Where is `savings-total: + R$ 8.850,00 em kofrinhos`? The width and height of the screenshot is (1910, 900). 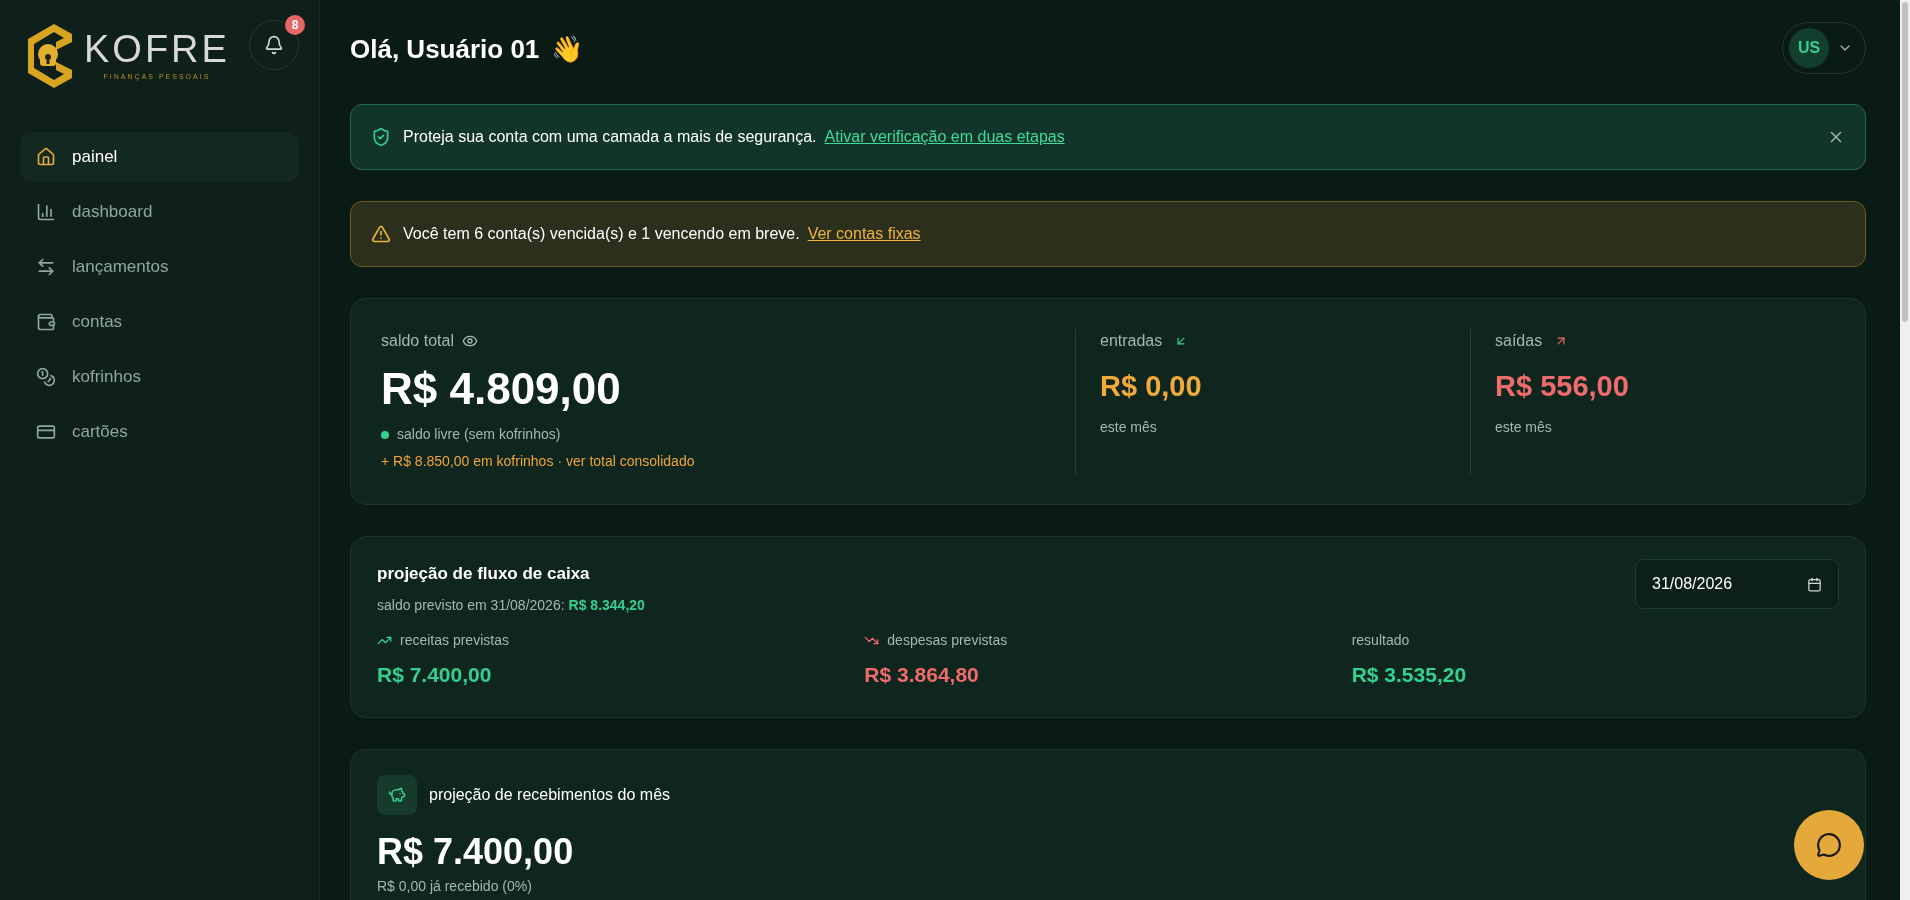 savings-total: + R$ 8.850,00 em kofrinhos is located at coordinates (467, 461).